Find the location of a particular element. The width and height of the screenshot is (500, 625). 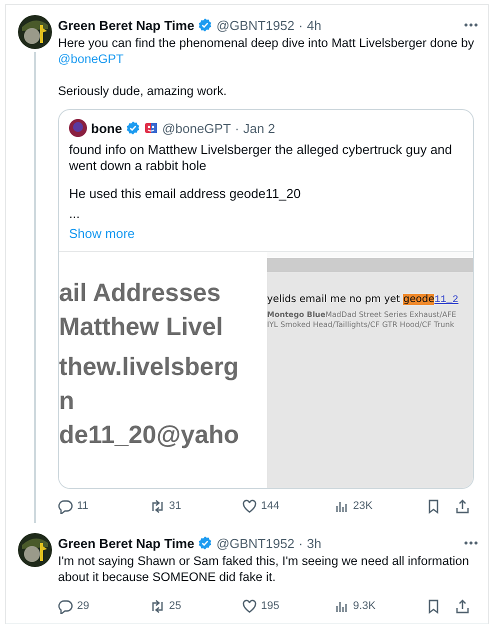

count-label: 9.3K is located at coordinates (364, 606).